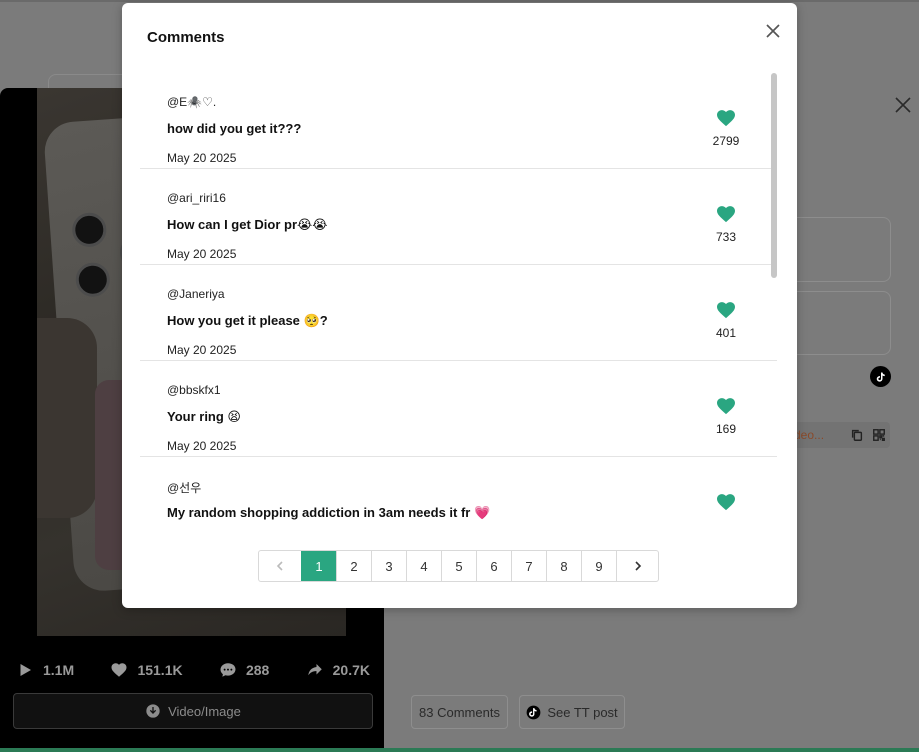 The image size is (919, 752). I want to click on comments-count-label: 83 Comments, so click(459, 712).